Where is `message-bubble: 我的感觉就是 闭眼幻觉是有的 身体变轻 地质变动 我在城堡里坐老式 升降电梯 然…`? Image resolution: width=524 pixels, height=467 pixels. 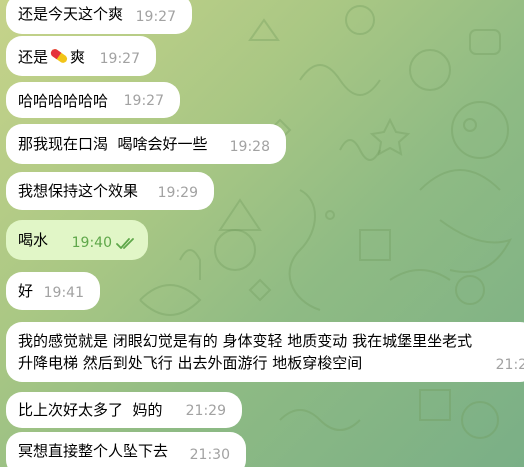 message-bubble: 我的感觉就是 闭眼幻觉是有的 身体变轻 地质变动 我在城堡里坐老式 升降电梯 然… is located at coordinates (265, 352).